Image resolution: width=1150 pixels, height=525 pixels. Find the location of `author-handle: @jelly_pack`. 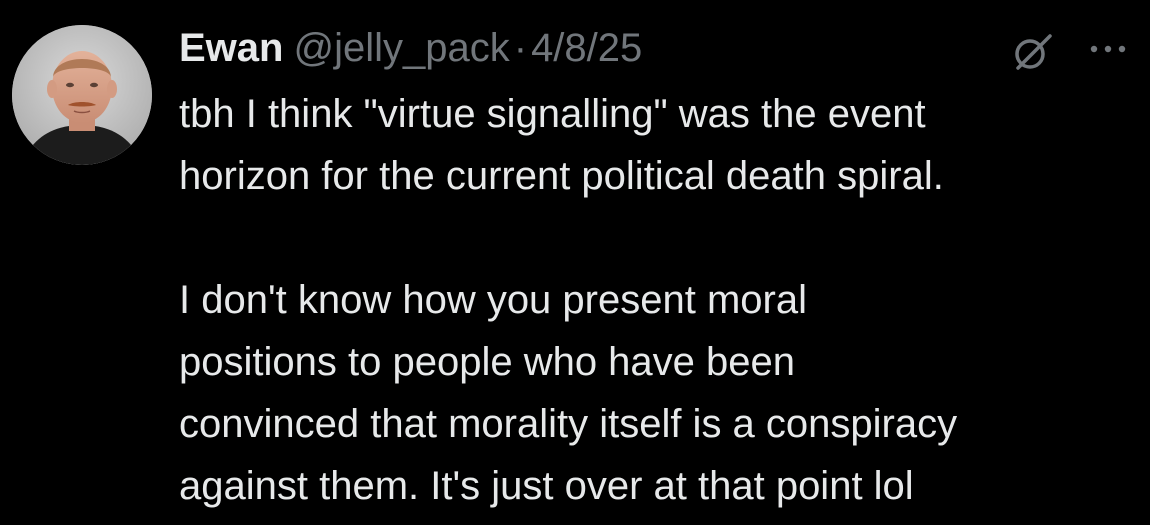

author-handle: @jelly_pack is located at coordinates (401, 48).